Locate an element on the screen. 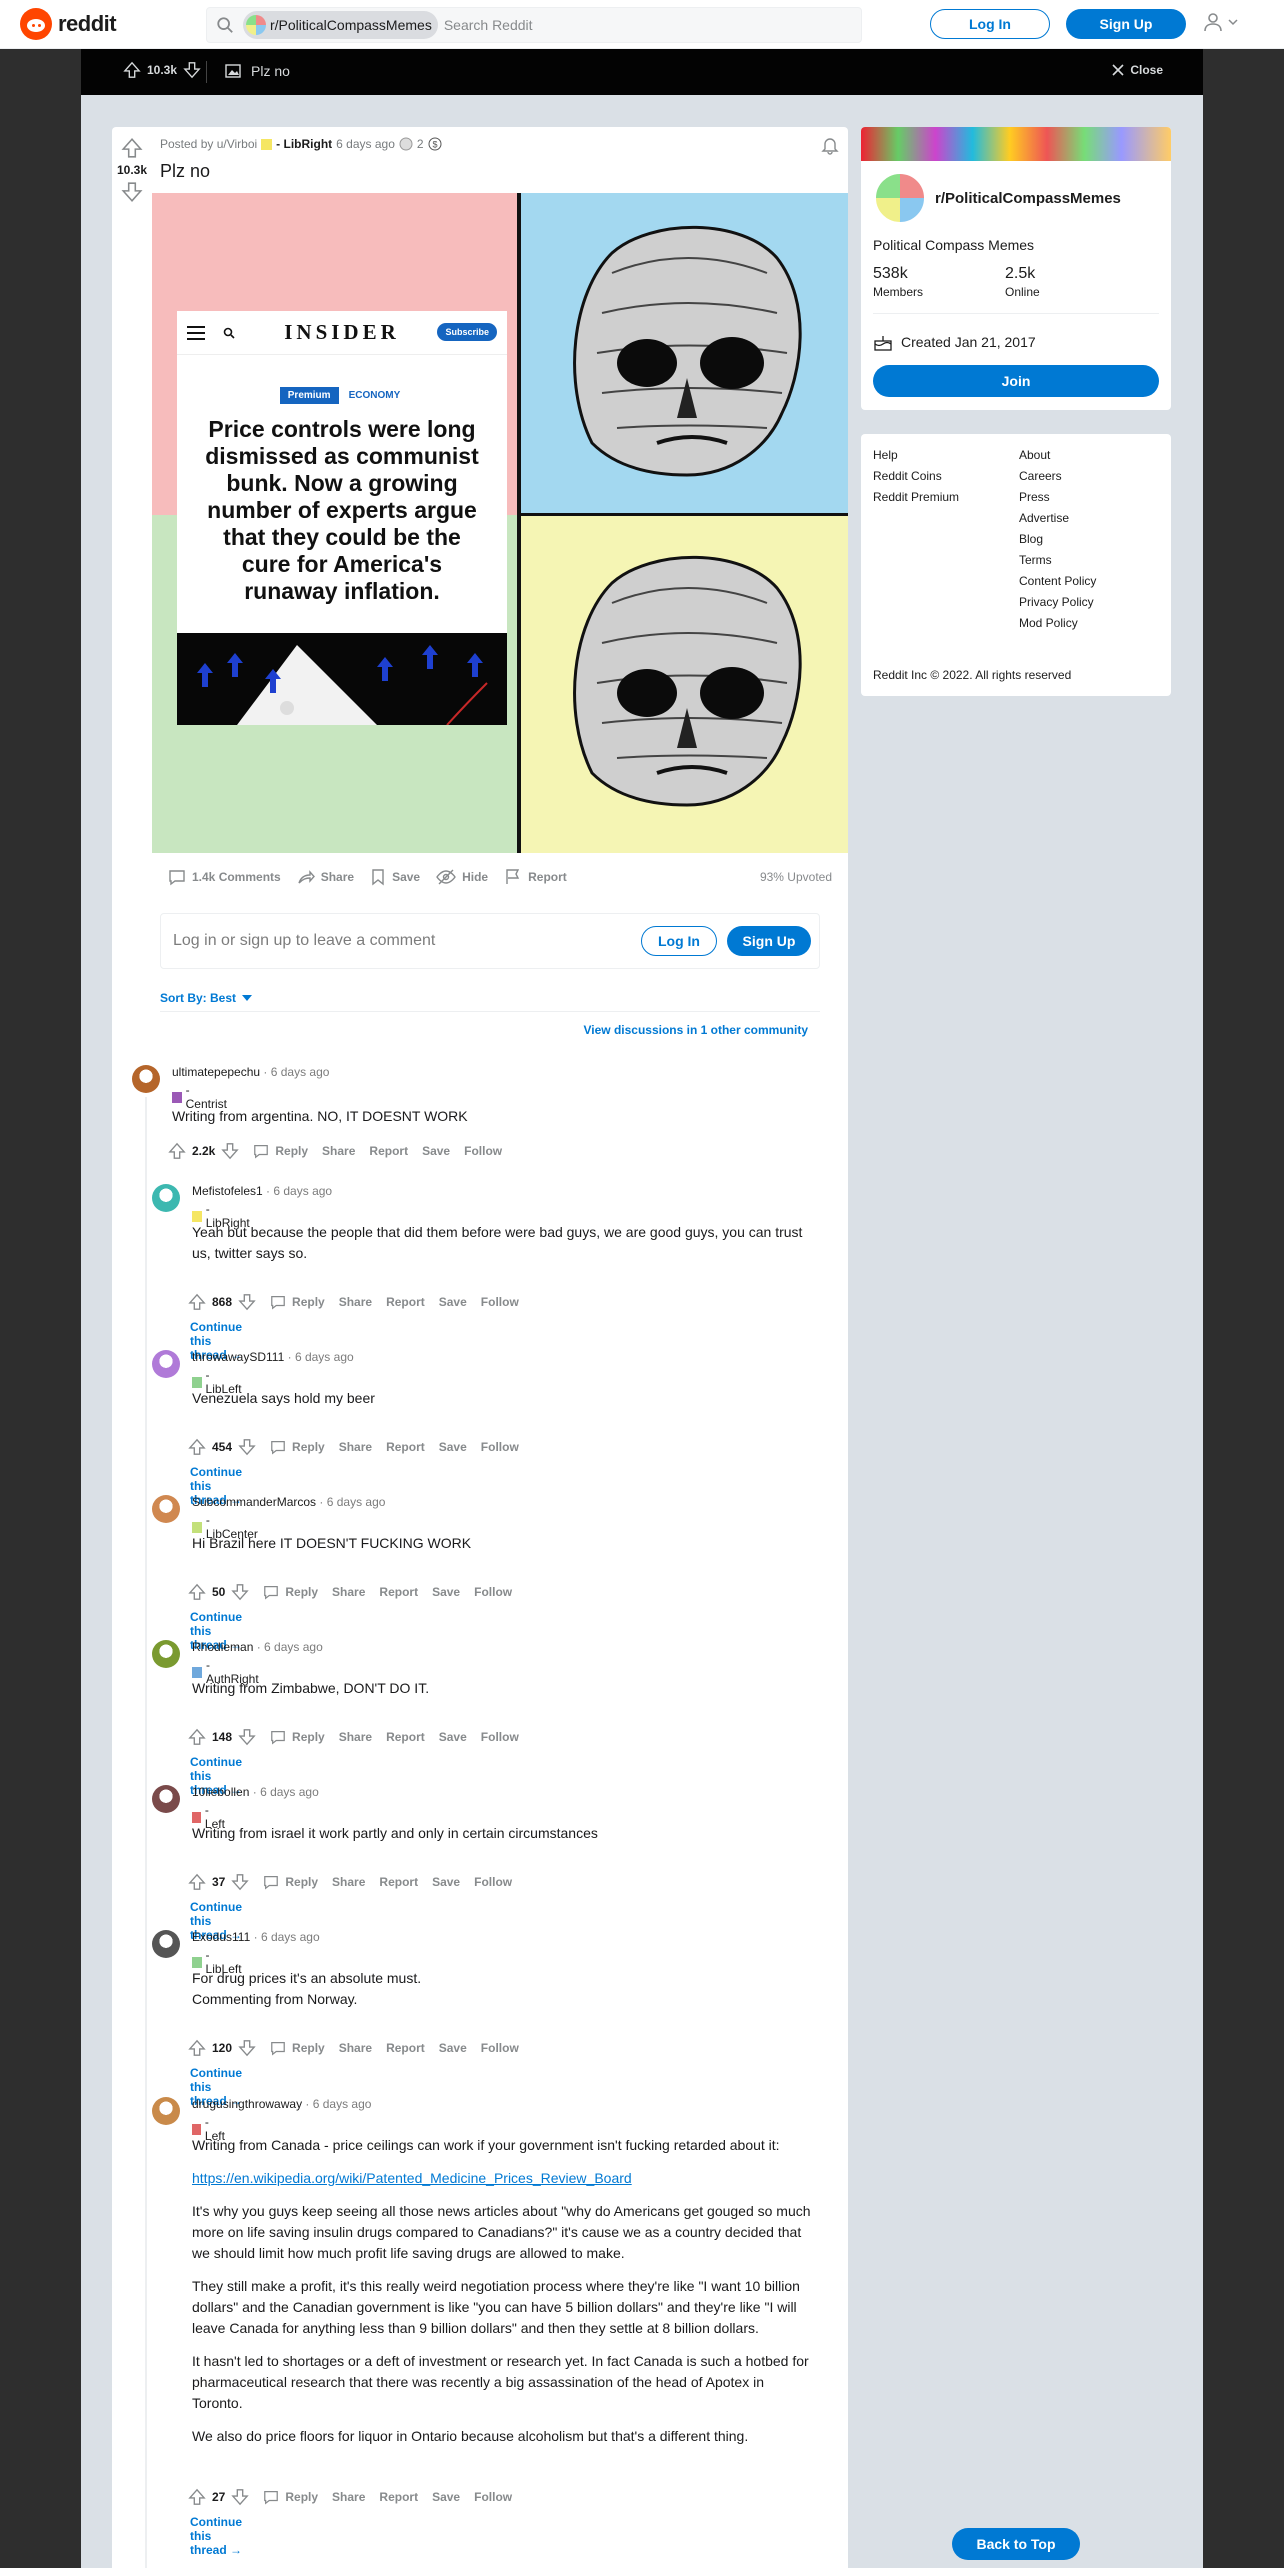  comment-author: ultimatepepechu is located at coordinates (216, 1072).